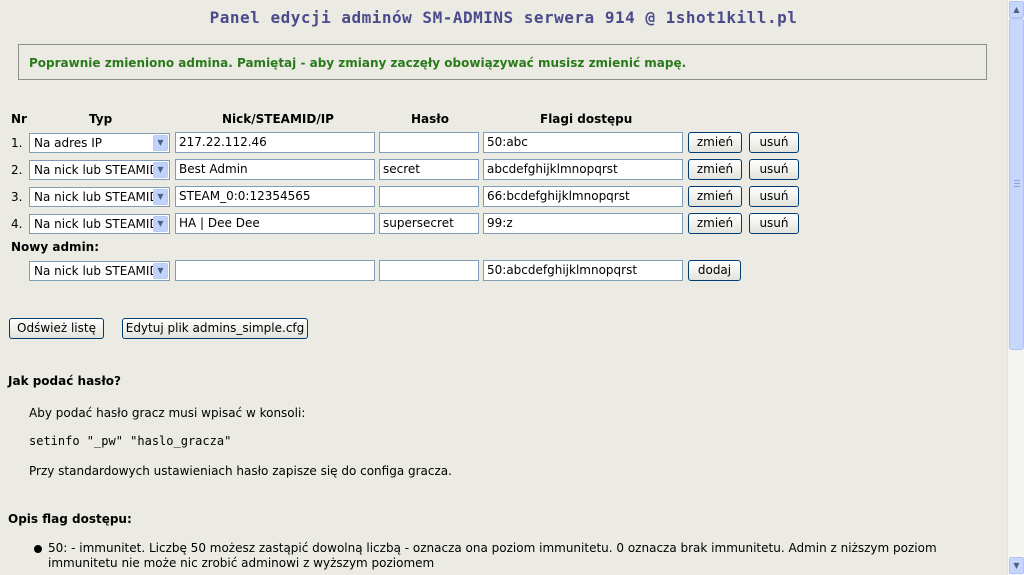 This screenshot has width=1024, height=575. I want to click on refresh-list-button: Odśwież listę, so click(56, 328).